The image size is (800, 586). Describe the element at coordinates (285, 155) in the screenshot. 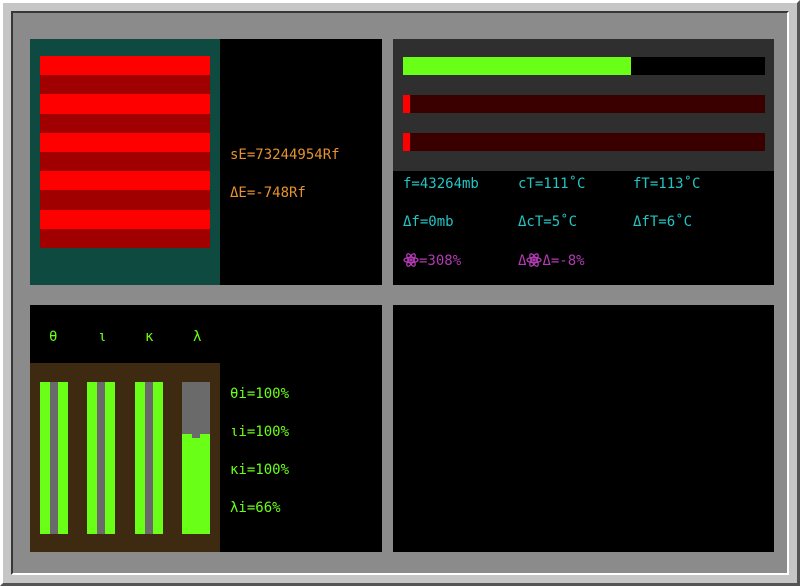

I see `energy-stored-label: sE=73244954Rf` at that location.